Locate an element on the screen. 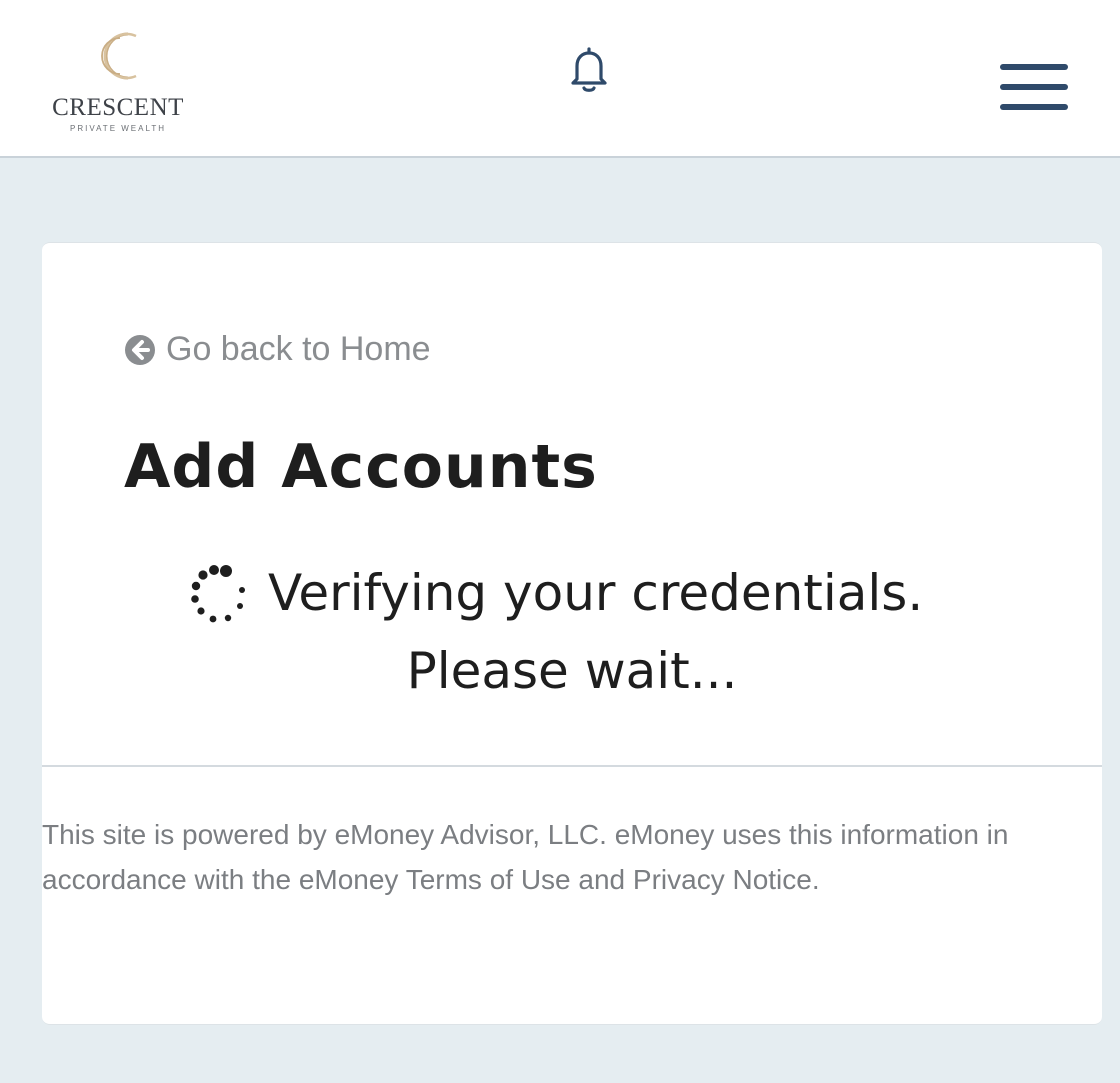 Image resolution: width=1120 pixels, height=1083 pixels. go-back-home-label: Go back to Home is located at coordinates (298, 349).